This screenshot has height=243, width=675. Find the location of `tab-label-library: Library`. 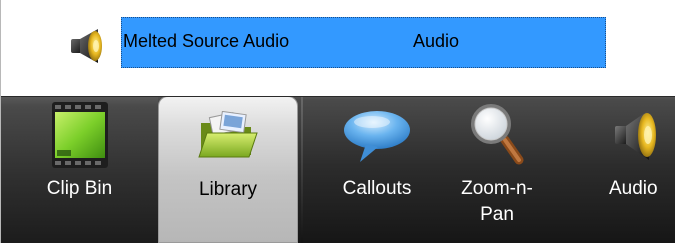

tab-label-library: Library is located at coordinates (228, 189).